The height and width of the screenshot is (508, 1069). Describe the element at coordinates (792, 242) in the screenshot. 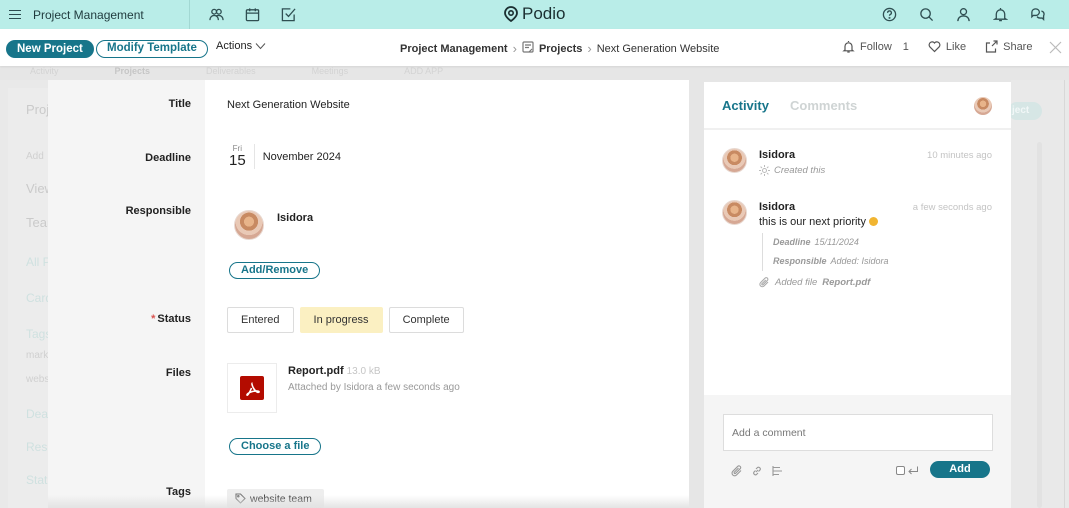

I see `change-field: Deadline` at that location.